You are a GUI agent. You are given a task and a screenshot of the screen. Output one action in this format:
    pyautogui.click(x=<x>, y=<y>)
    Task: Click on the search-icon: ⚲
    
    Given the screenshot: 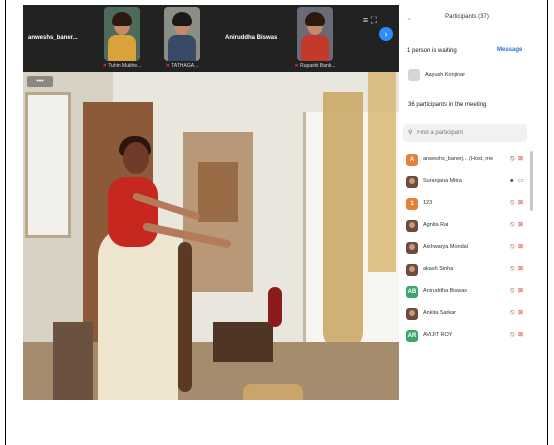 What is the action you would take?
    pyautogui.click(x=410, y=133)
    